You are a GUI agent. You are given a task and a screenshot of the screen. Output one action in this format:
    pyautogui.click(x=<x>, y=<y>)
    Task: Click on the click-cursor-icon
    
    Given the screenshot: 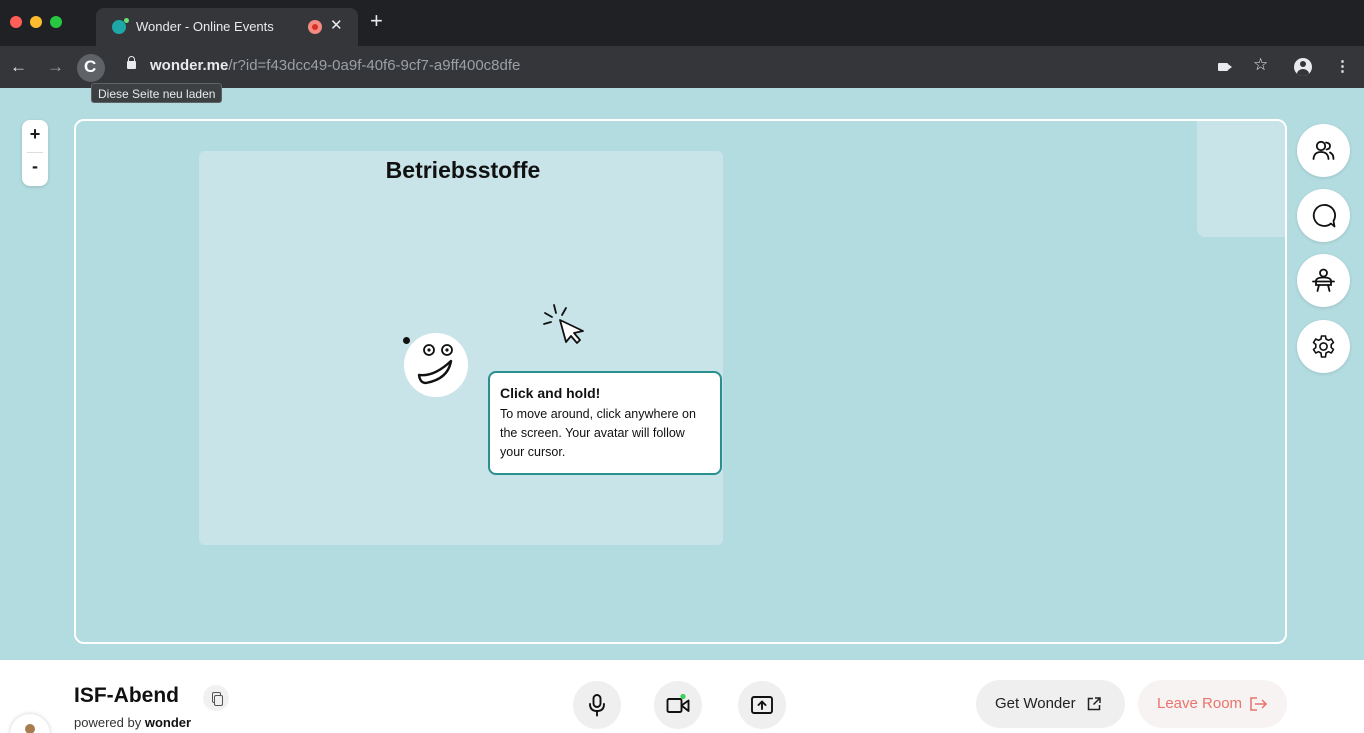 What is the action you would take?
    pyautogui.click(x=563, y=324)
    